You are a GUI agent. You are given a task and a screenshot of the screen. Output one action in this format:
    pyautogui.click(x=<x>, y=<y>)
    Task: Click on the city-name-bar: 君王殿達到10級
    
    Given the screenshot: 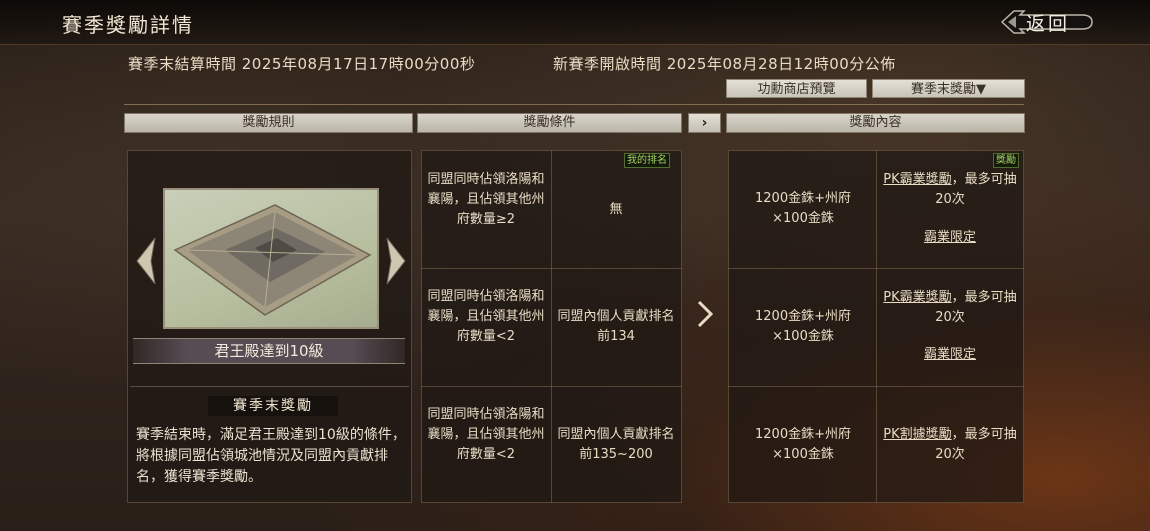 What is the action you would take?
    pyautogui.click(x=269, y=351)
    